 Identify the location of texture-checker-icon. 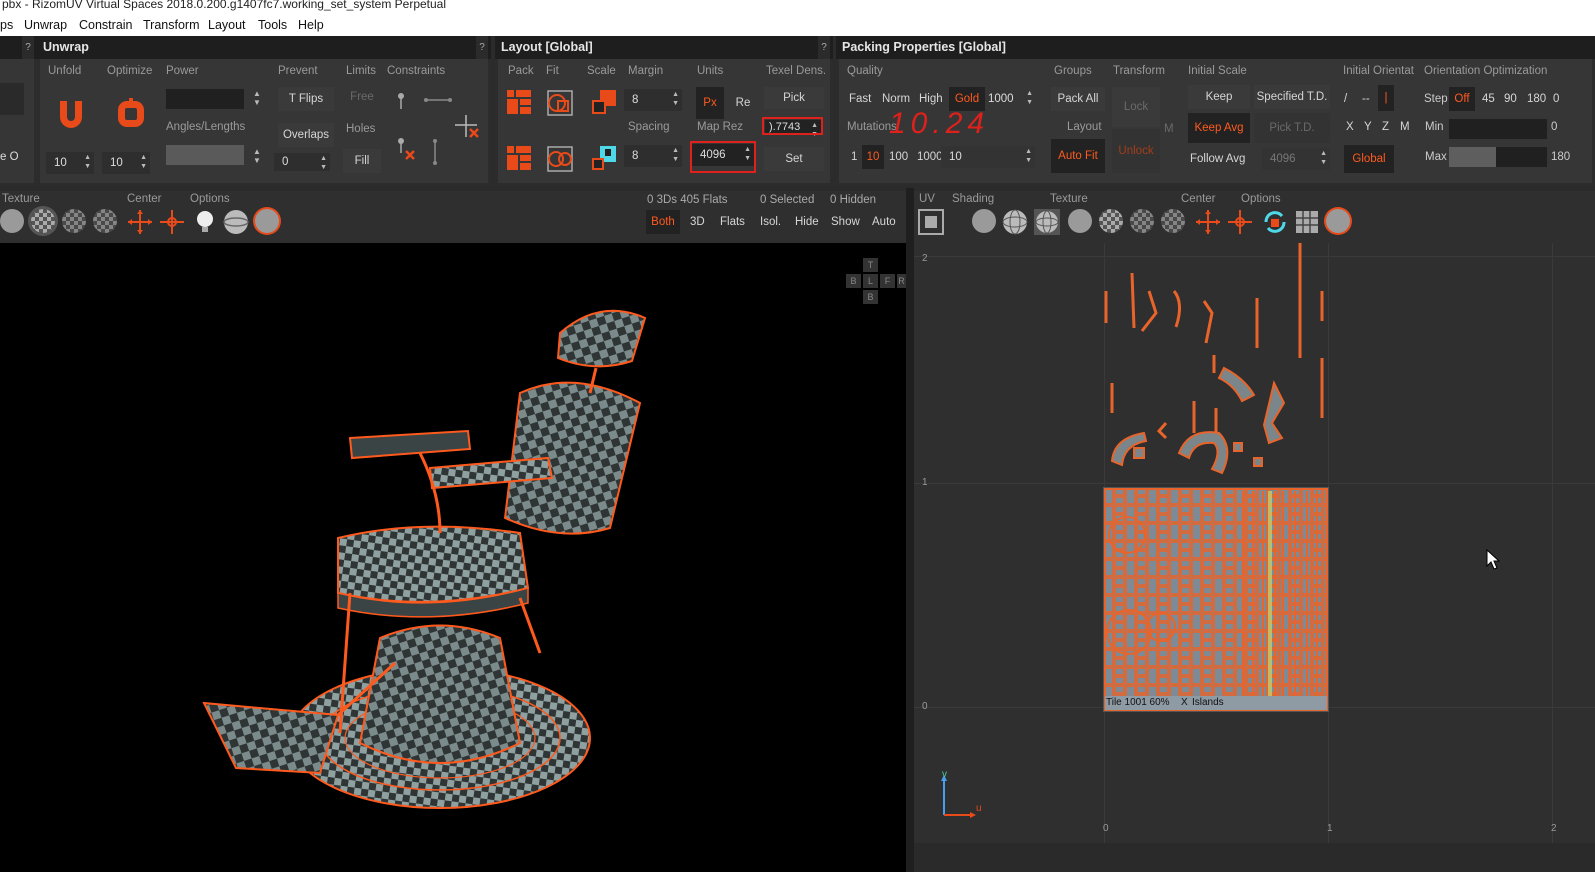
(43, 221).